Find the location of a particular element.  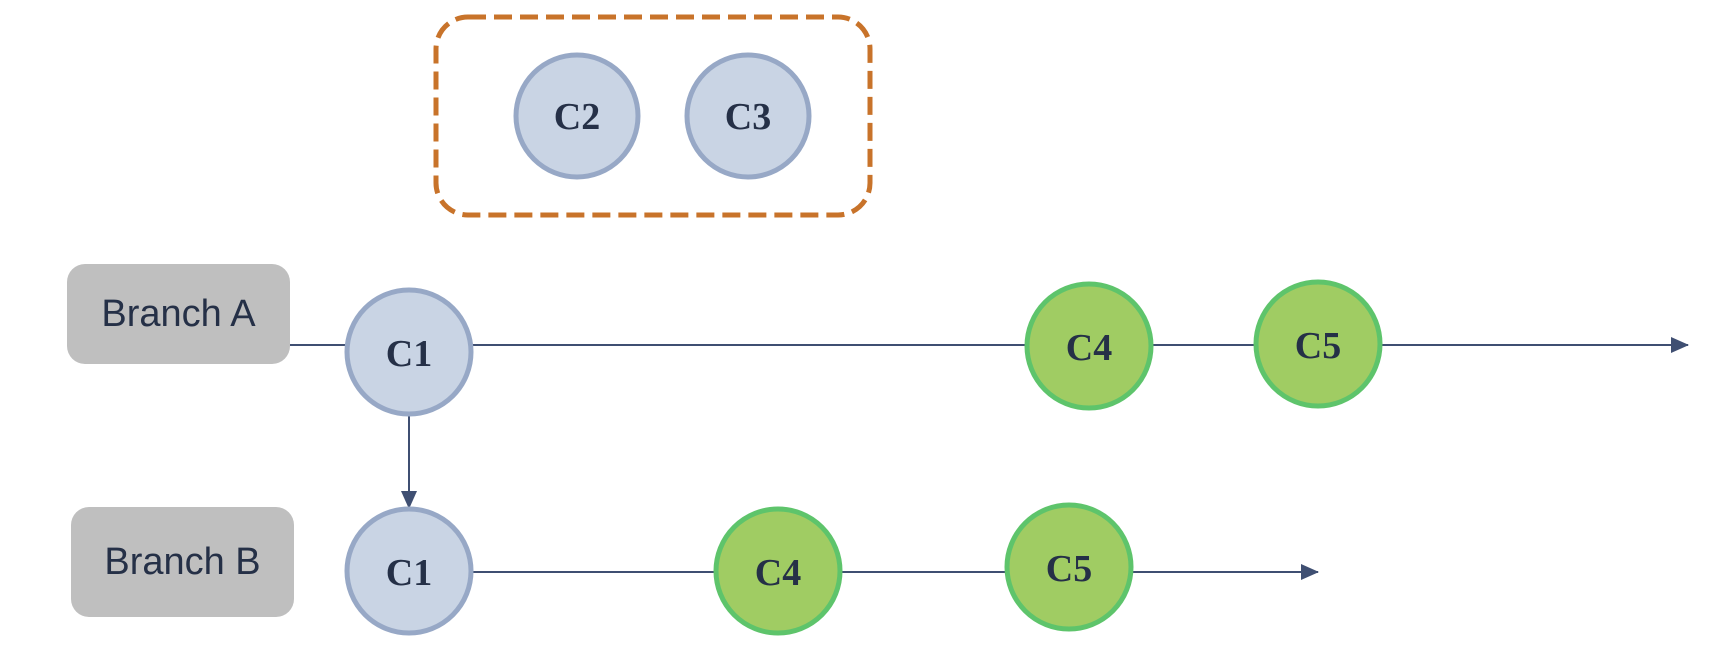

branch-a-commit-c4: C4 is located at coordinates (1089, 346).